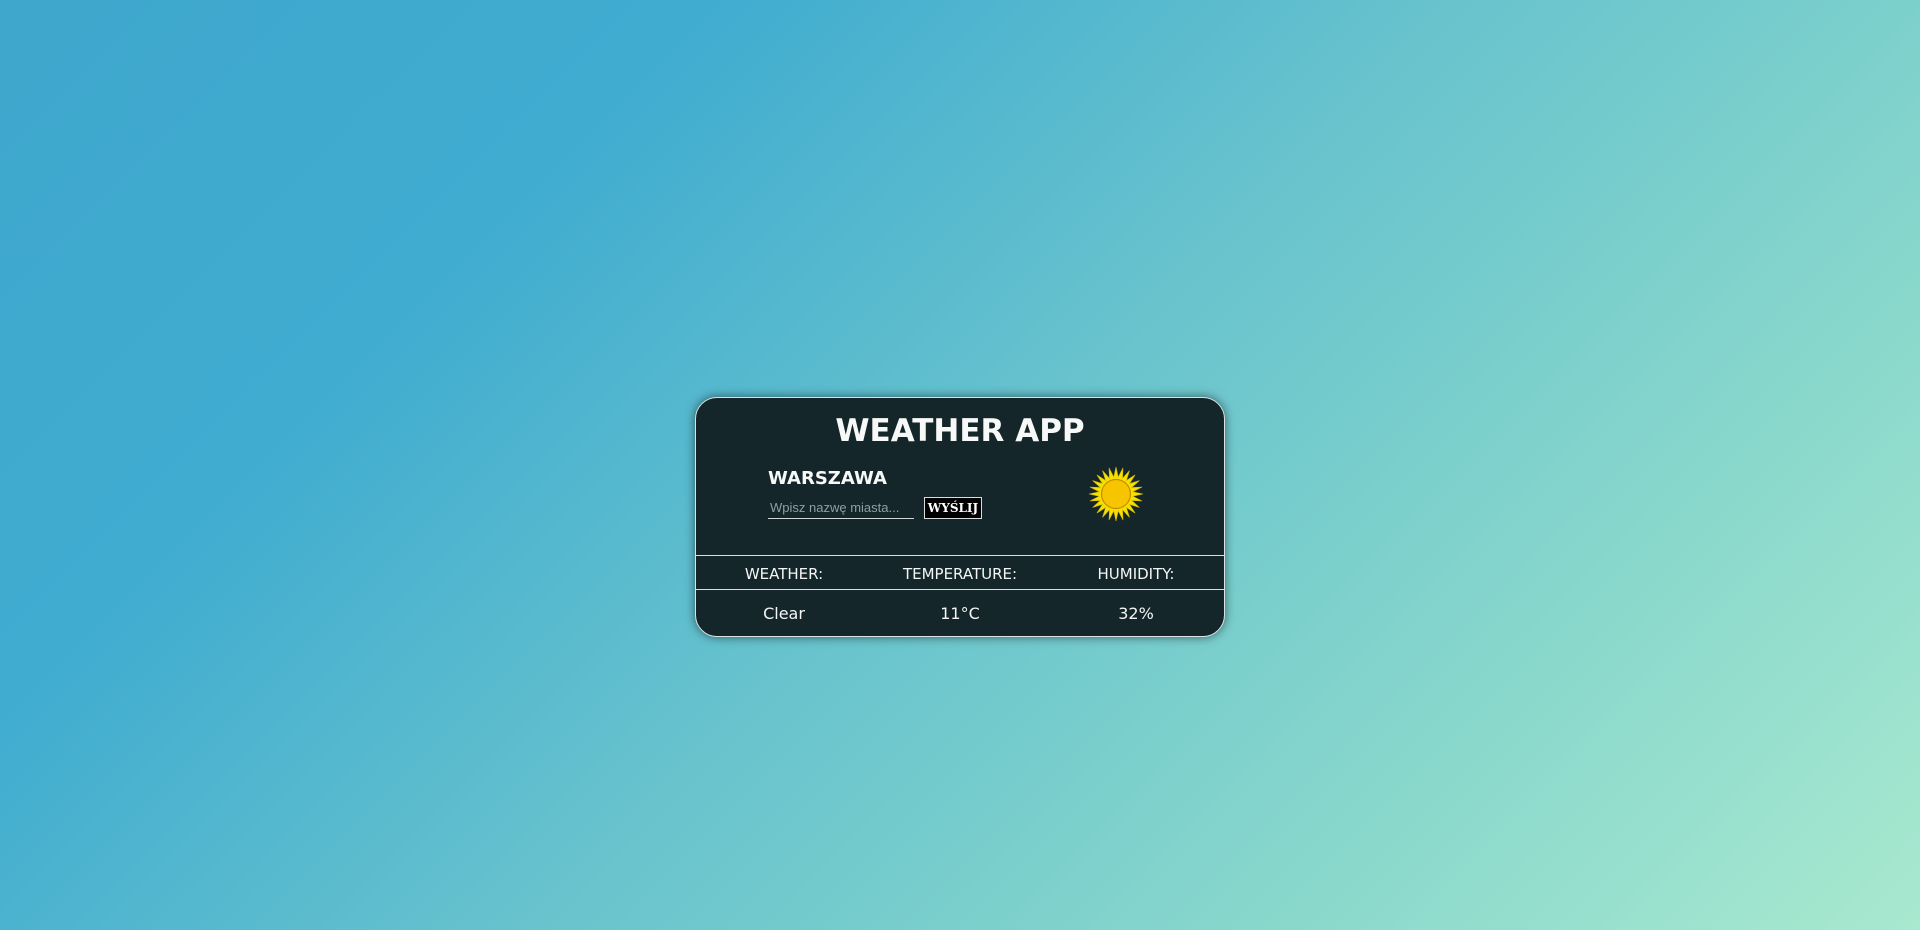 Image resolution: width=1920 pixels, height=930 pixels. Describe the element at coordinates (960, 613) in the screenshot. I see `temperature-value: 11°C` at that location.